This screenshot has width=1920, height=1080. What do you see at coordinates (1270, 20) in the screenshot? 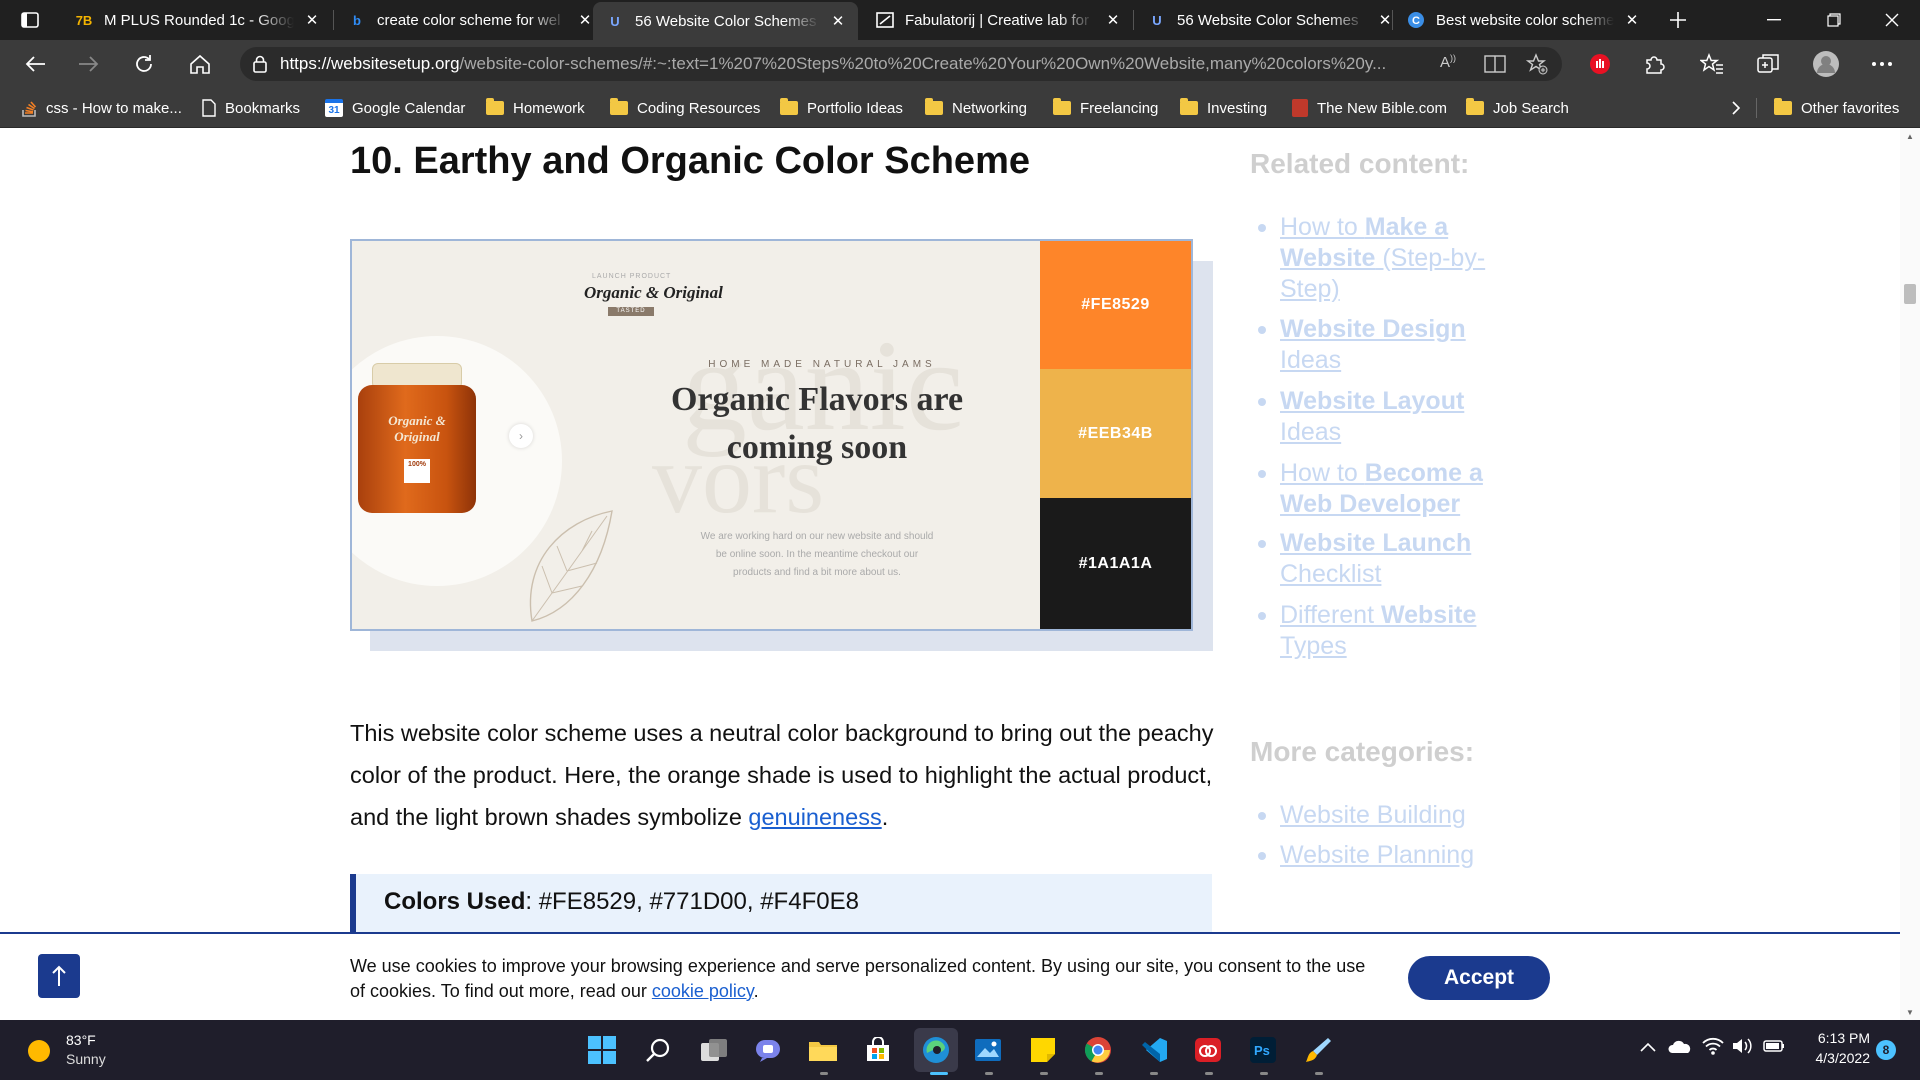
I see `tab-websitesetup-2: U 56 Website Color Schemes ✕` at bounding box center [1270, 20].